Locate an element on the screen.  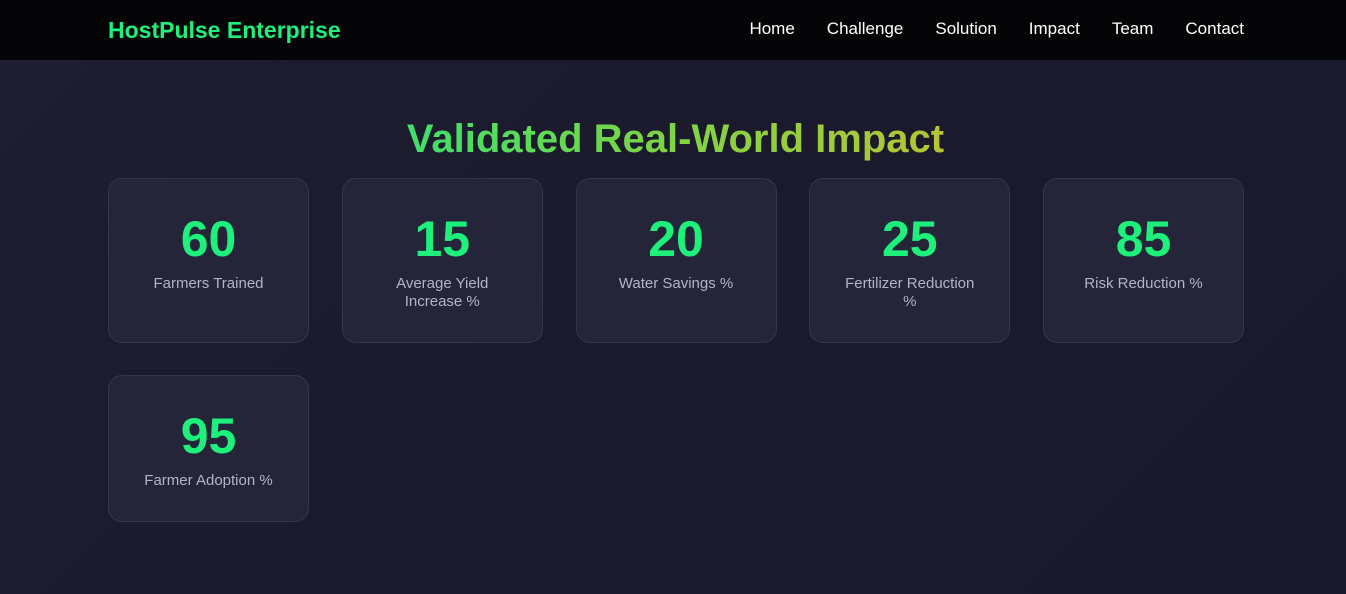
stat-label: Farmer Adoption % is located at coordinates (208, 480).